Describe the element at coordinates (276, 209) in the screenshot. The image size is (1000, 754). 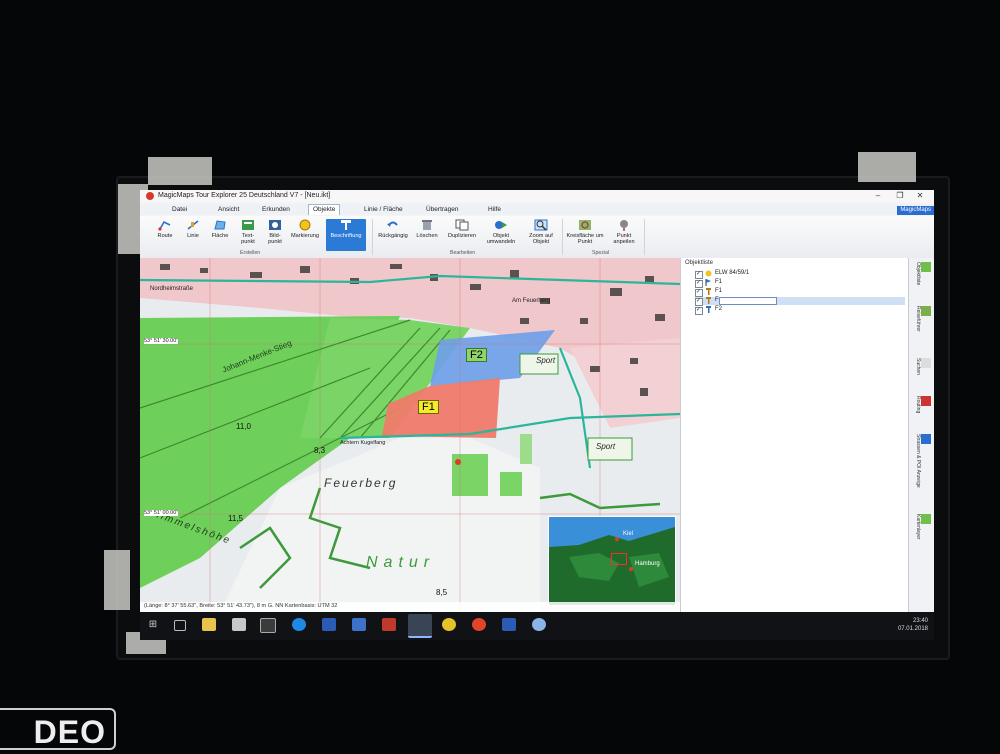
I see `menu-erkunden: Erkunden` at that location.